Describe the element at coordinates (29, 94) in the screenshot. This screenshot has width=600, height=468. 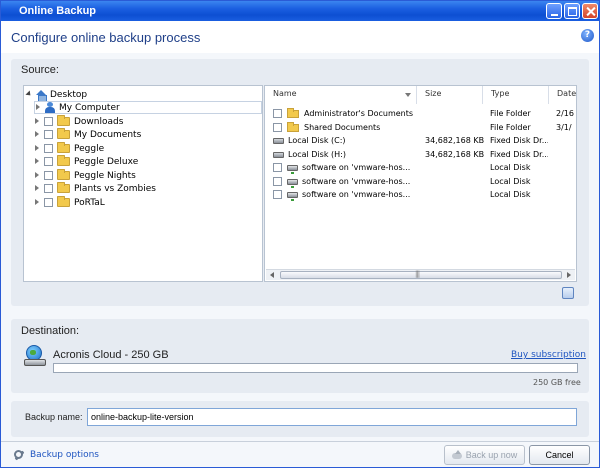
I see `collapse-arrow-icon` at that location.